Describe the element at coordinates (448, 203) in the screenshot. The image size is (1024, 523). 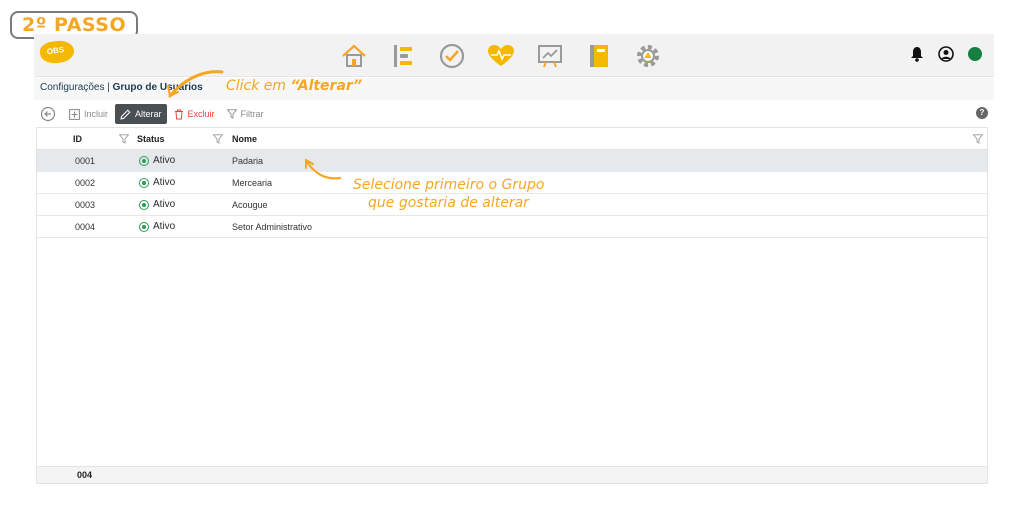
I see `select-annotation-line2: que gostaria de alterar` at that location.